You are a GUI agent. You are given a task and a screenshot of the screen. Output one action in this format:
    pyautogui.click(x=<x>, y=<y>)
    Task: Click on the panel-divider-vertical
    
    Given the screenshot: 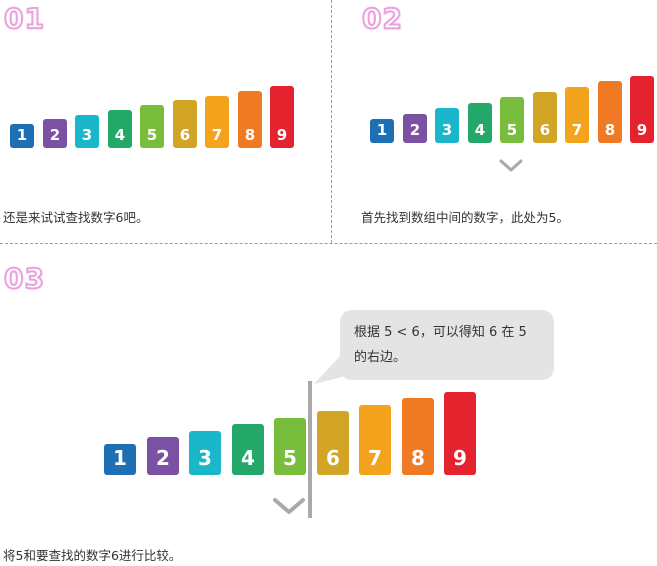 What is the action you would take?
    pyautogui.click(x=331, y=121)
    